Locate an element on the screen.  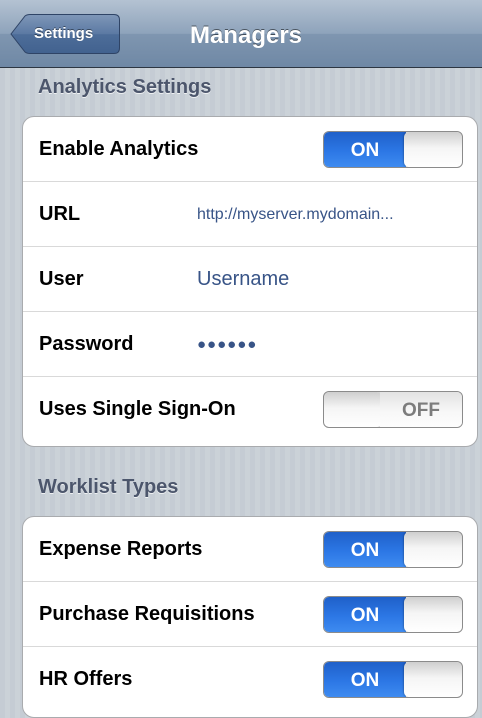
hr-offers-switch: ON is located at coordinates (393, 679).